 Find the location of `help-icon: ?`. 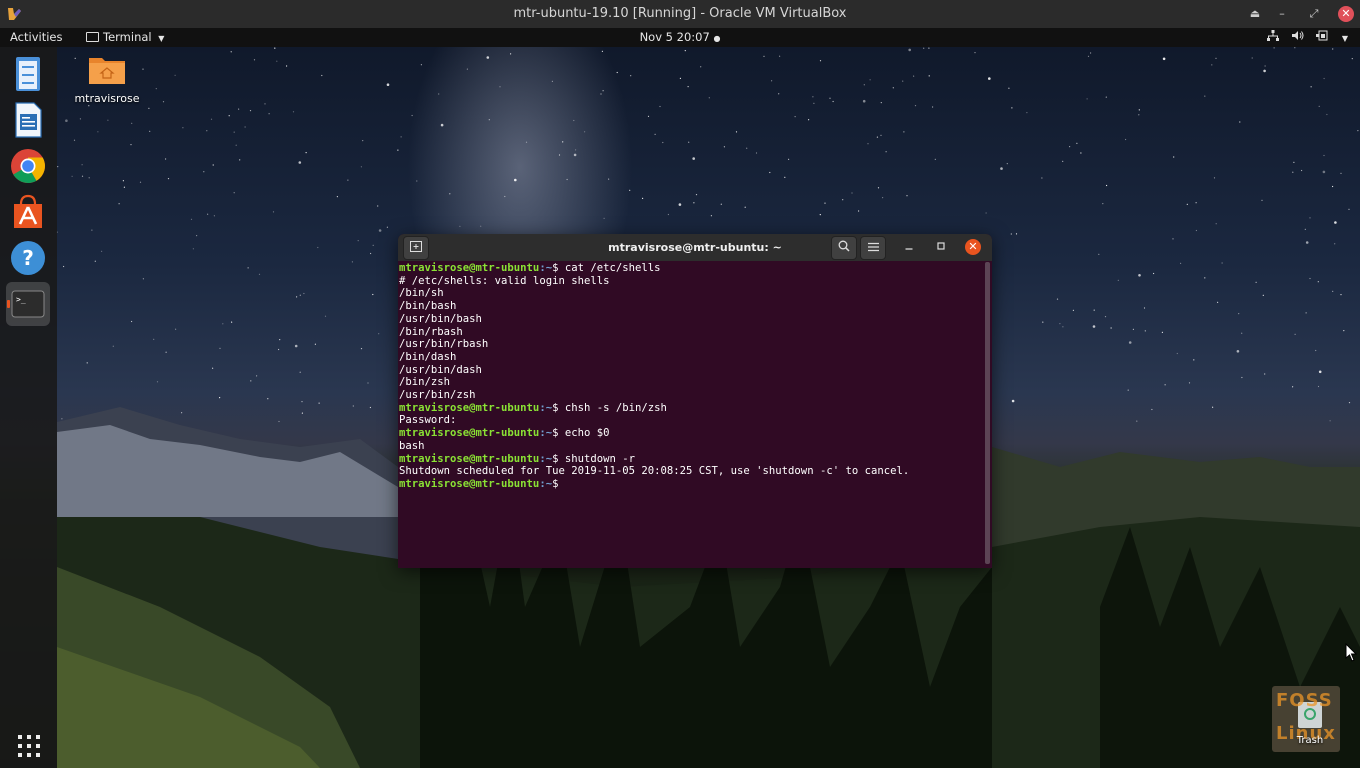

help-icon: ? is located at coordinates (28, 258).